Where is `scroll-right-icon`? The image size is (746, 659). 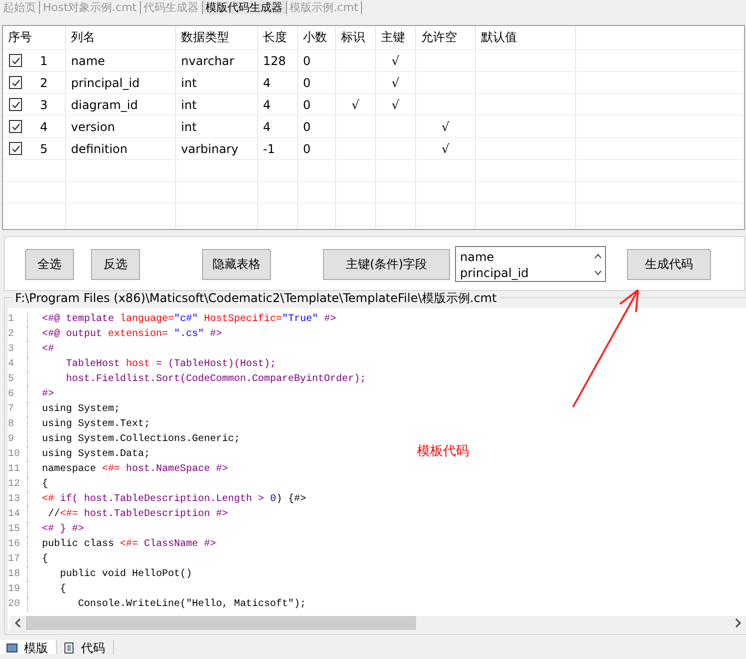
scroll-right-icon is located at coordinates (738, 623).